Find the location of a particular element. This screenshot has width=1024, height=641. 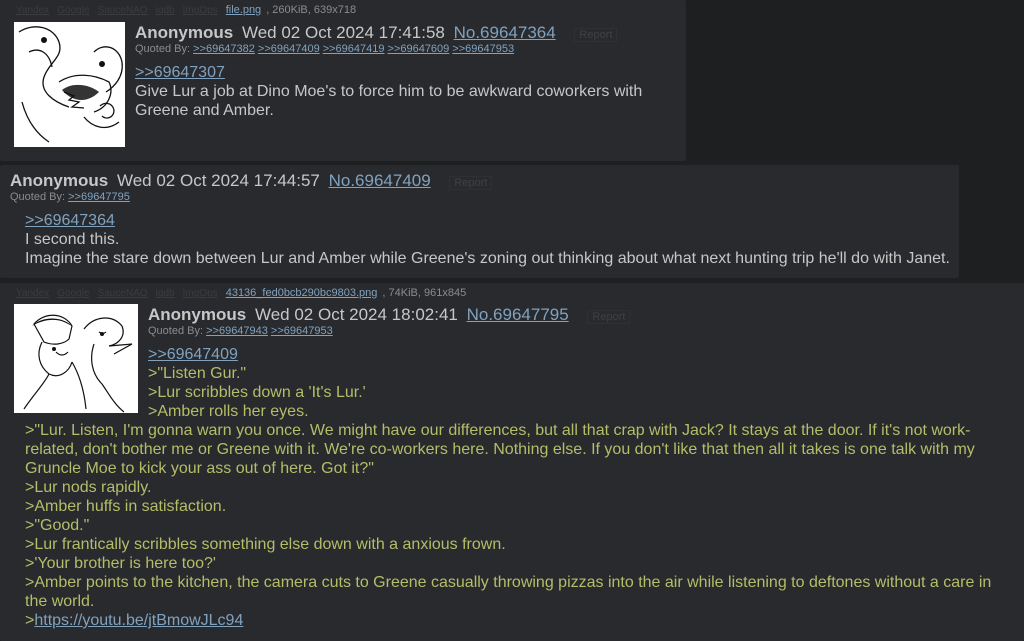

backlink: >>69647795 is located at coordinates (99, 197).